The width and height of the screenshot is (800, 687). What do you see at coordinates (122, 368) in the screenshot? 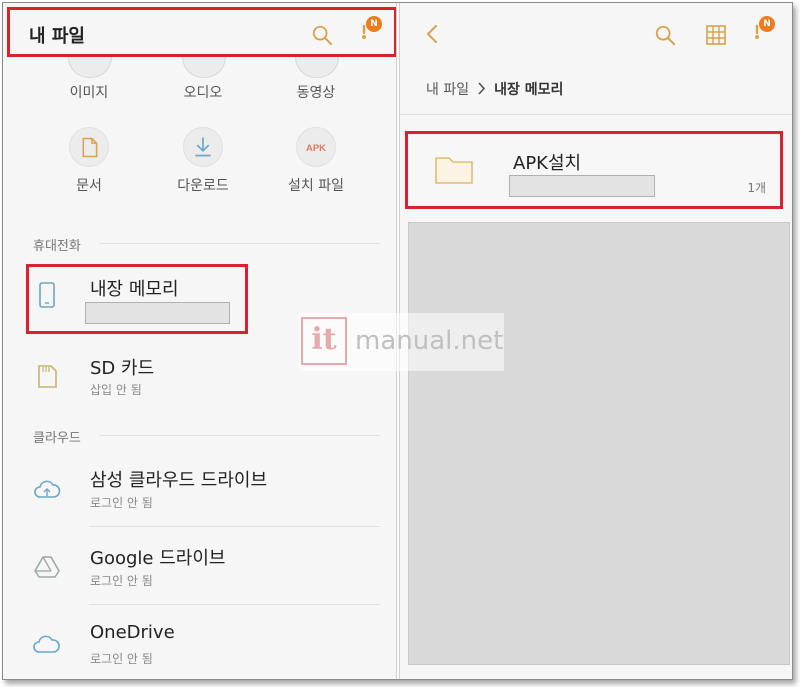
I see `storage-name: SD 카드` at bounding box center [122, 368].